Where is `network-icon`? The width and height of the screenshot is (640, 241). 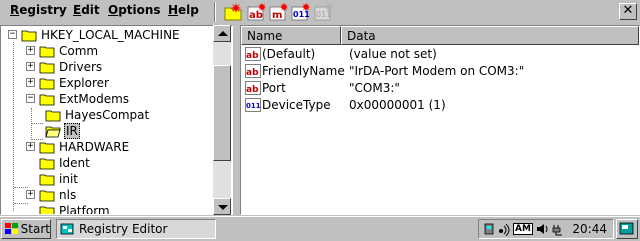 network-icon is located at coordinates (489, 229).